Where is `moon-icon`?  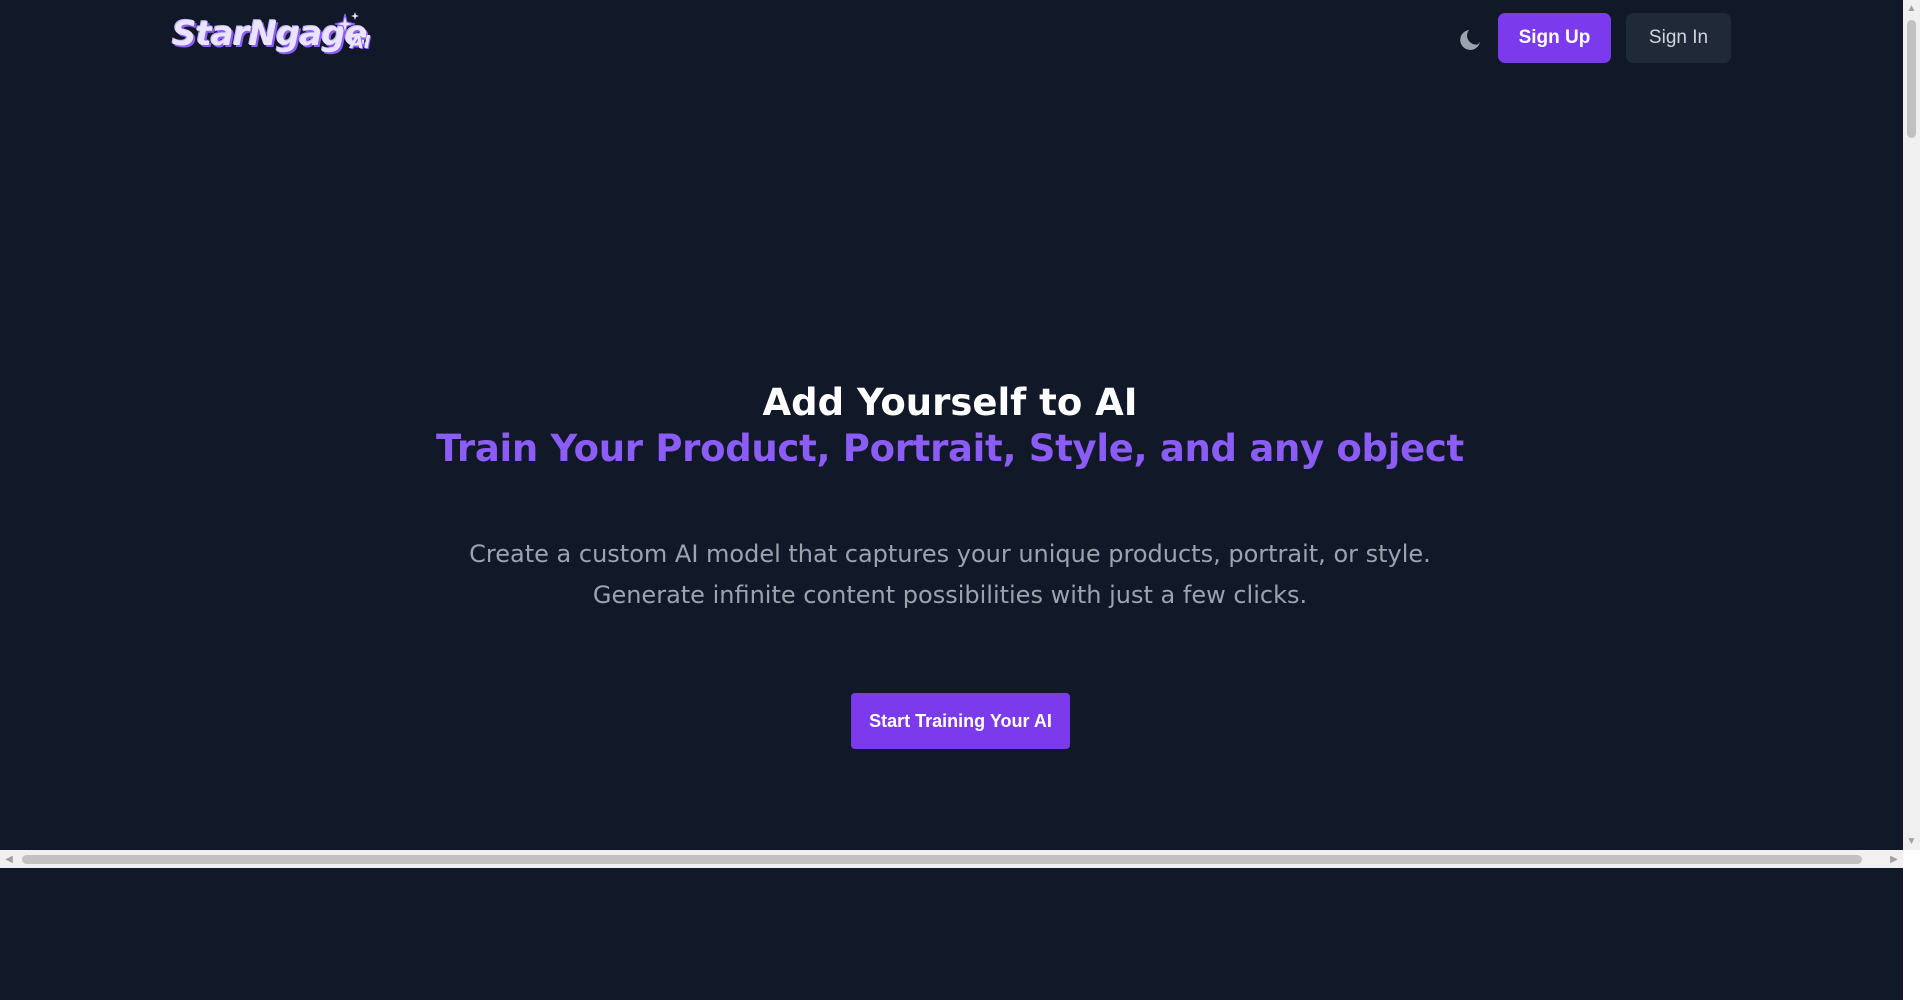
moon-icon is located at coordinates (1470, 40).